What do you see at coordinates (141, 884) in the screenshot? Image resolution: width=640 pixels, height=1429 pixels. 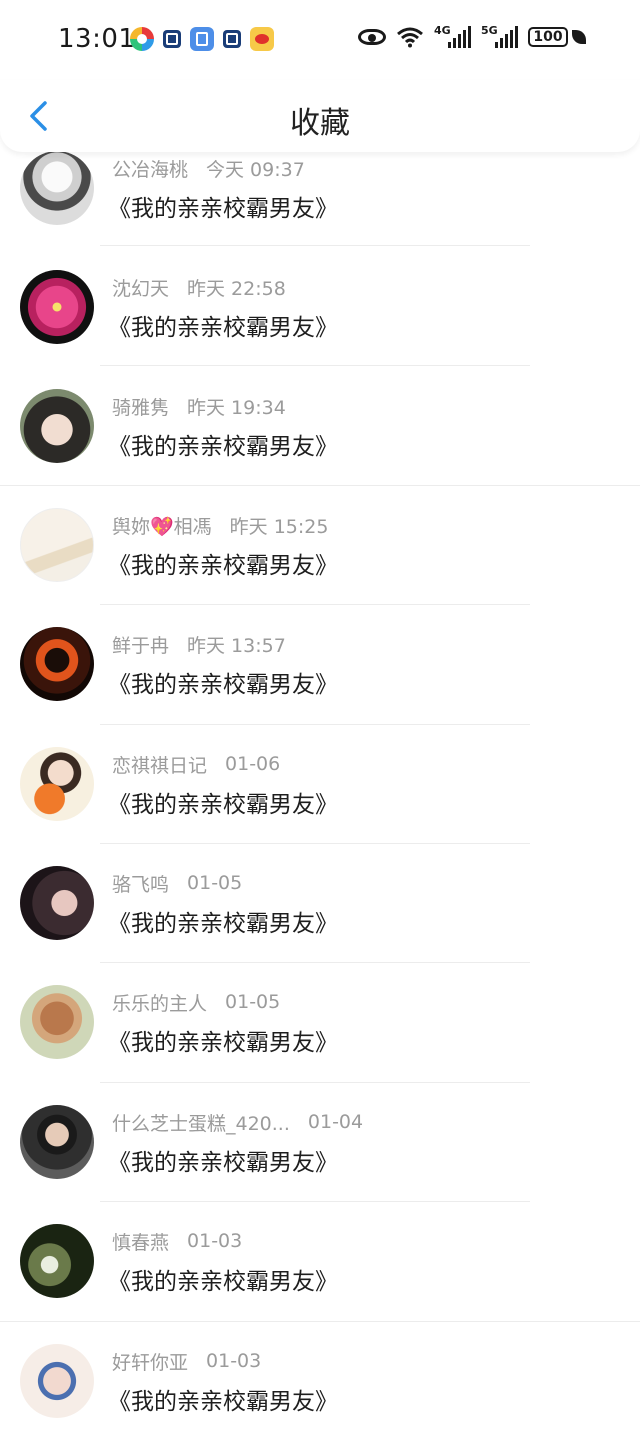 I see `item-author: 骆飞鸣` at bounding box center [141, 884].